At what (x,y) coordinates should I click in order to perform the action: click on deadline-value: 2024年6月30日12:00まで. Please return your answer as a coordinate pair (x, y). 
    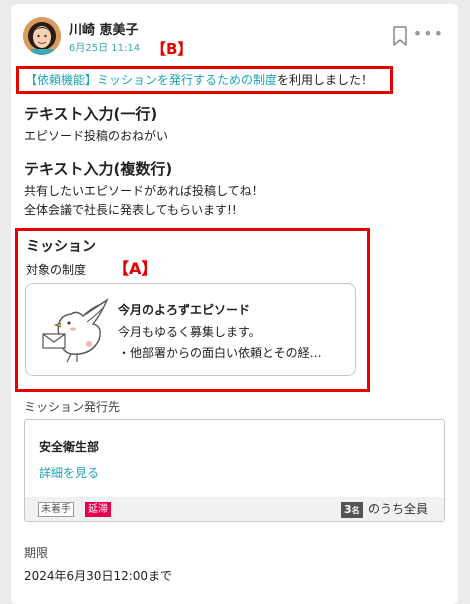
    Looking at the image, I should click on (98, 576).